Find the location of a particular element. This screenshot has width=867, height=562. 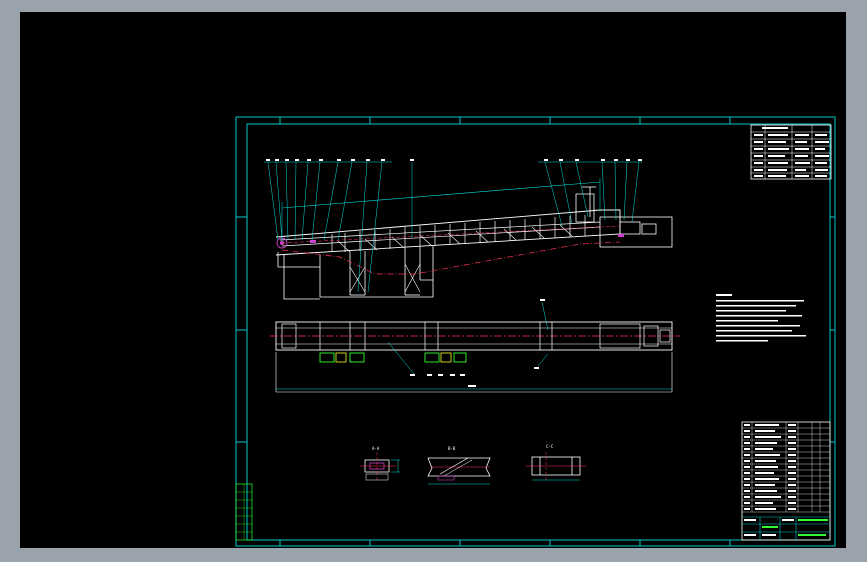

section-c-label: C-C is located at coordinates (550, 446).